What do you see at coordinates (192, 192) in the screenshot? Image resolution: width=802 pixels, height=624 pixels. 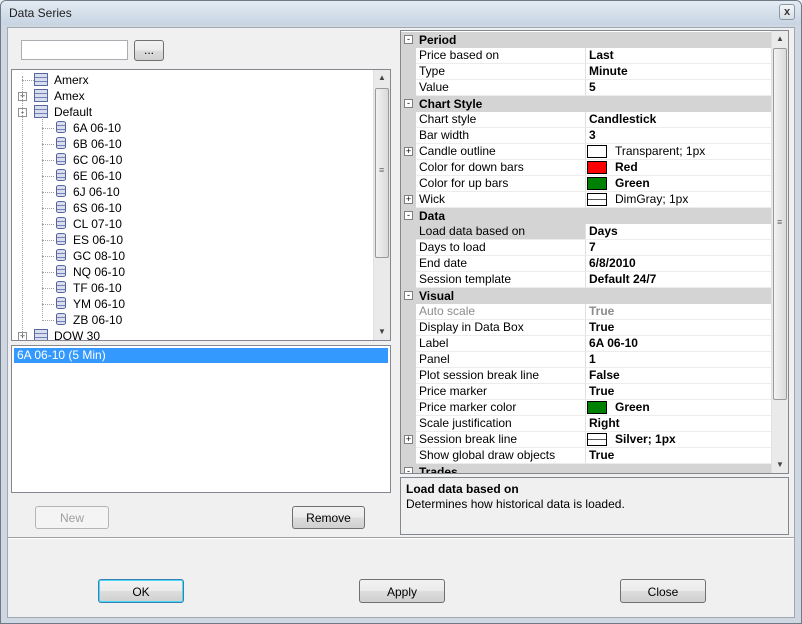 I see `tree-item: 6J 06-10` at bounding box center [192, 192].